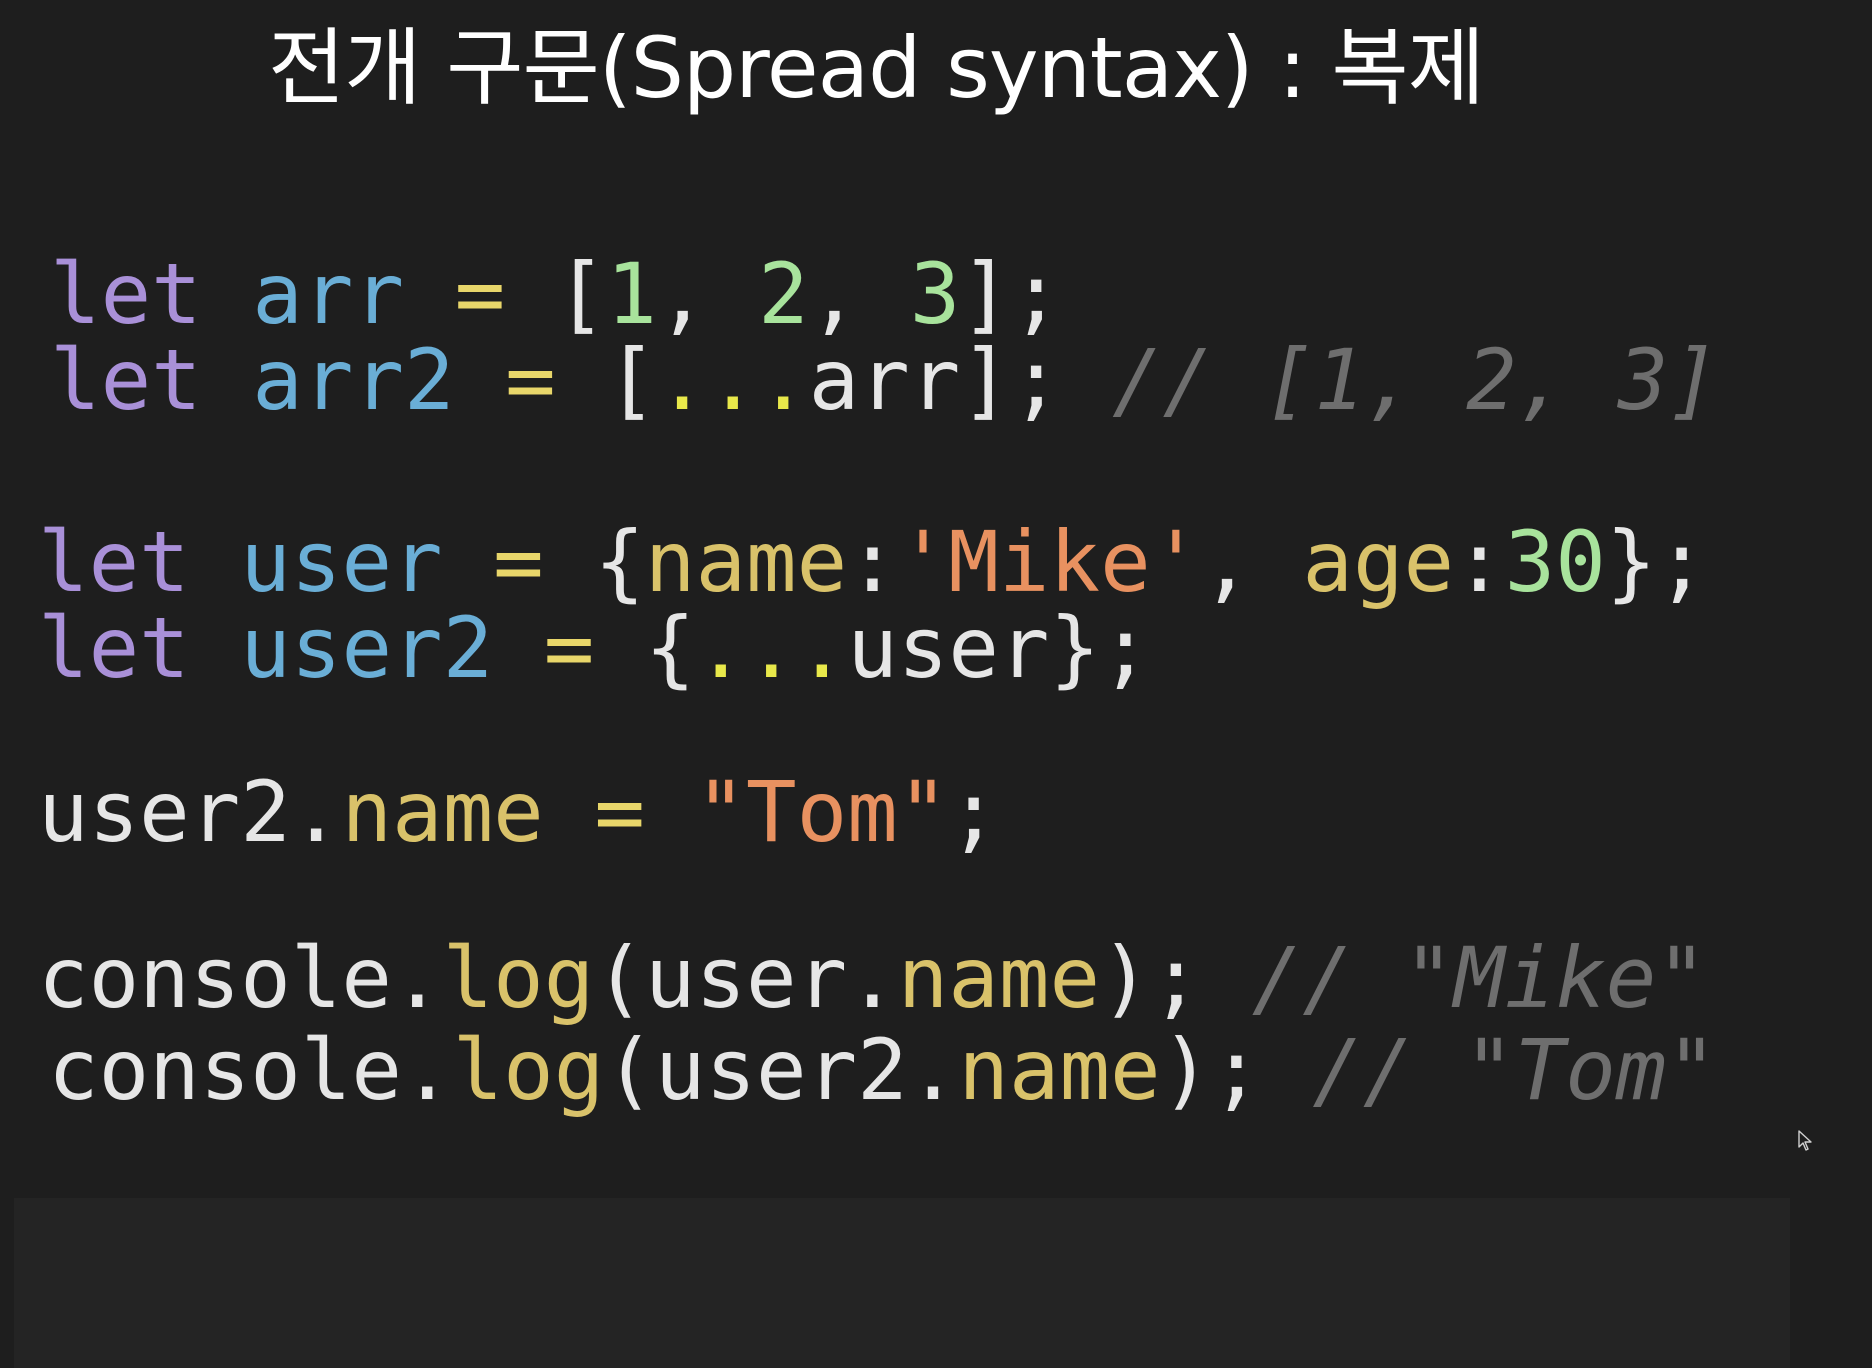 The height and width of the screenshot is (1368, 1872). What do you see at coordinates (1415, 380) in the screenshot?
I see `comment: // [1, 2, 3]` at bounding box center [1415, 380].